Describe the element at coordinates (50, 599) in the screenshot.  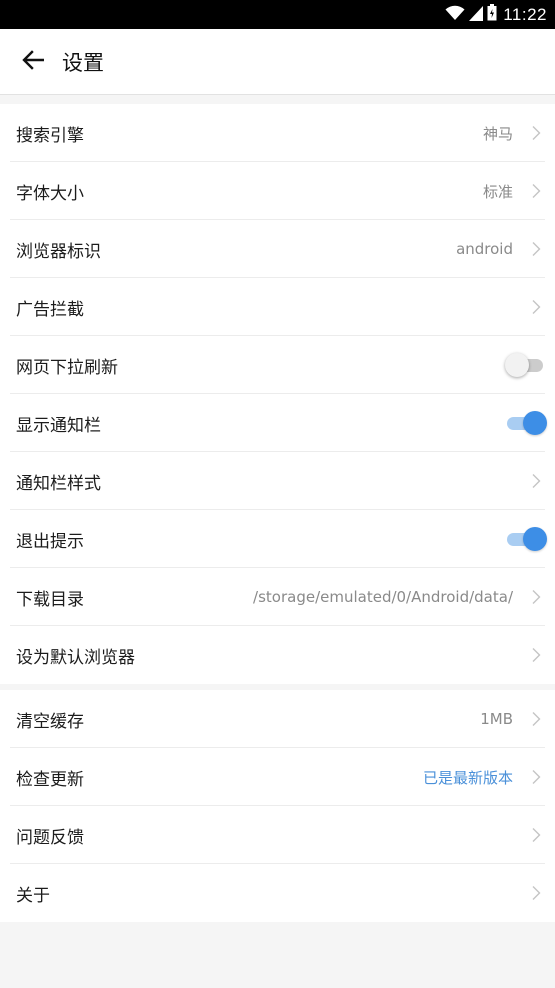
I see `settings-row-label: 下载目录` at that location.